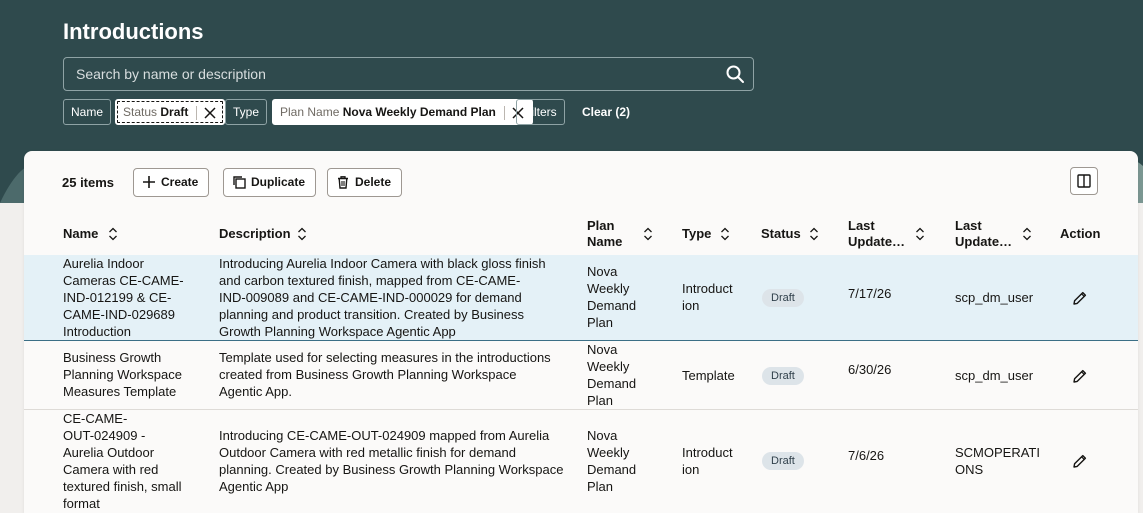  What do you see at coordinates (138, 234) in the screenshot?
I see `column-header-name: Name` at bounding box center [138, 234].